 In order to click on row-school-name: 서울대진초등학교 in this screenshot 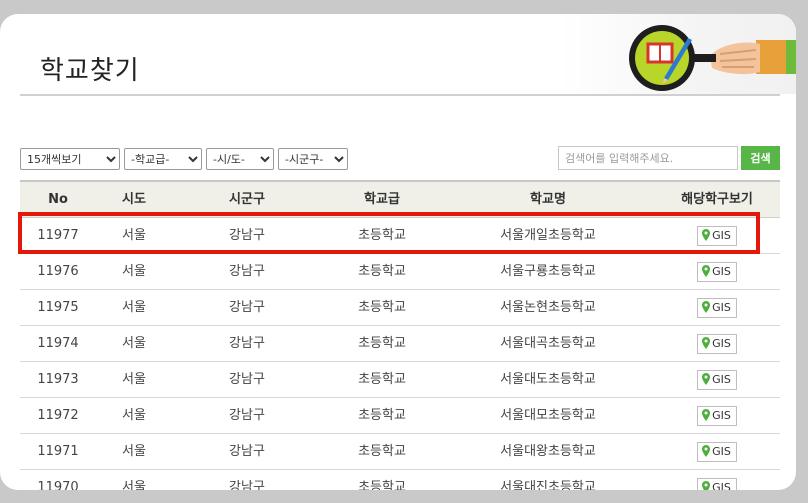, I will do `click(548, 485)`.